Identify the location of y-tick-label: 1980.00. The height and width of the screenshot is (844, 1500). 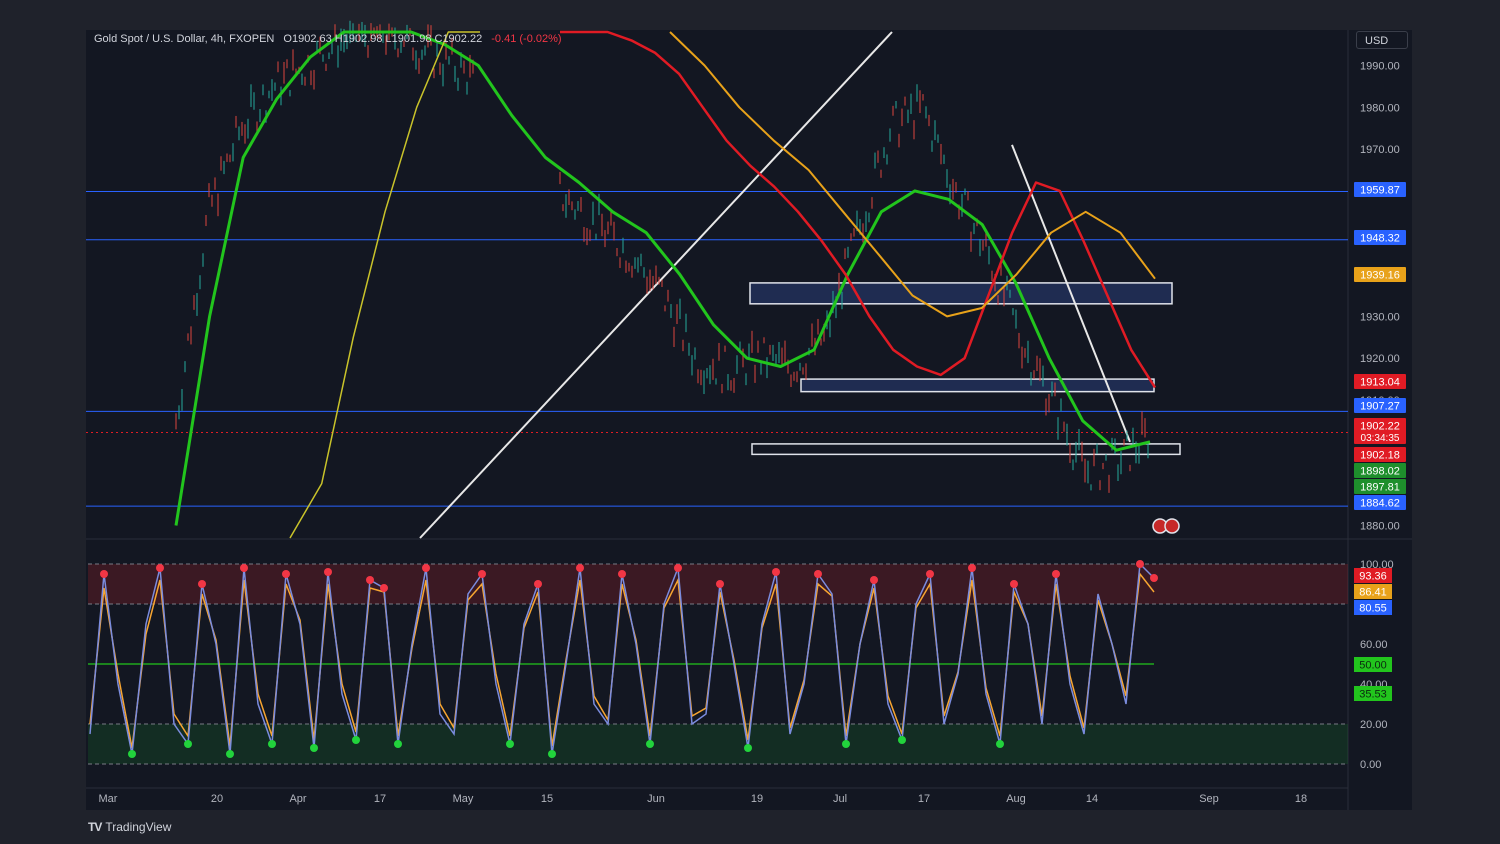
(1380, 108).